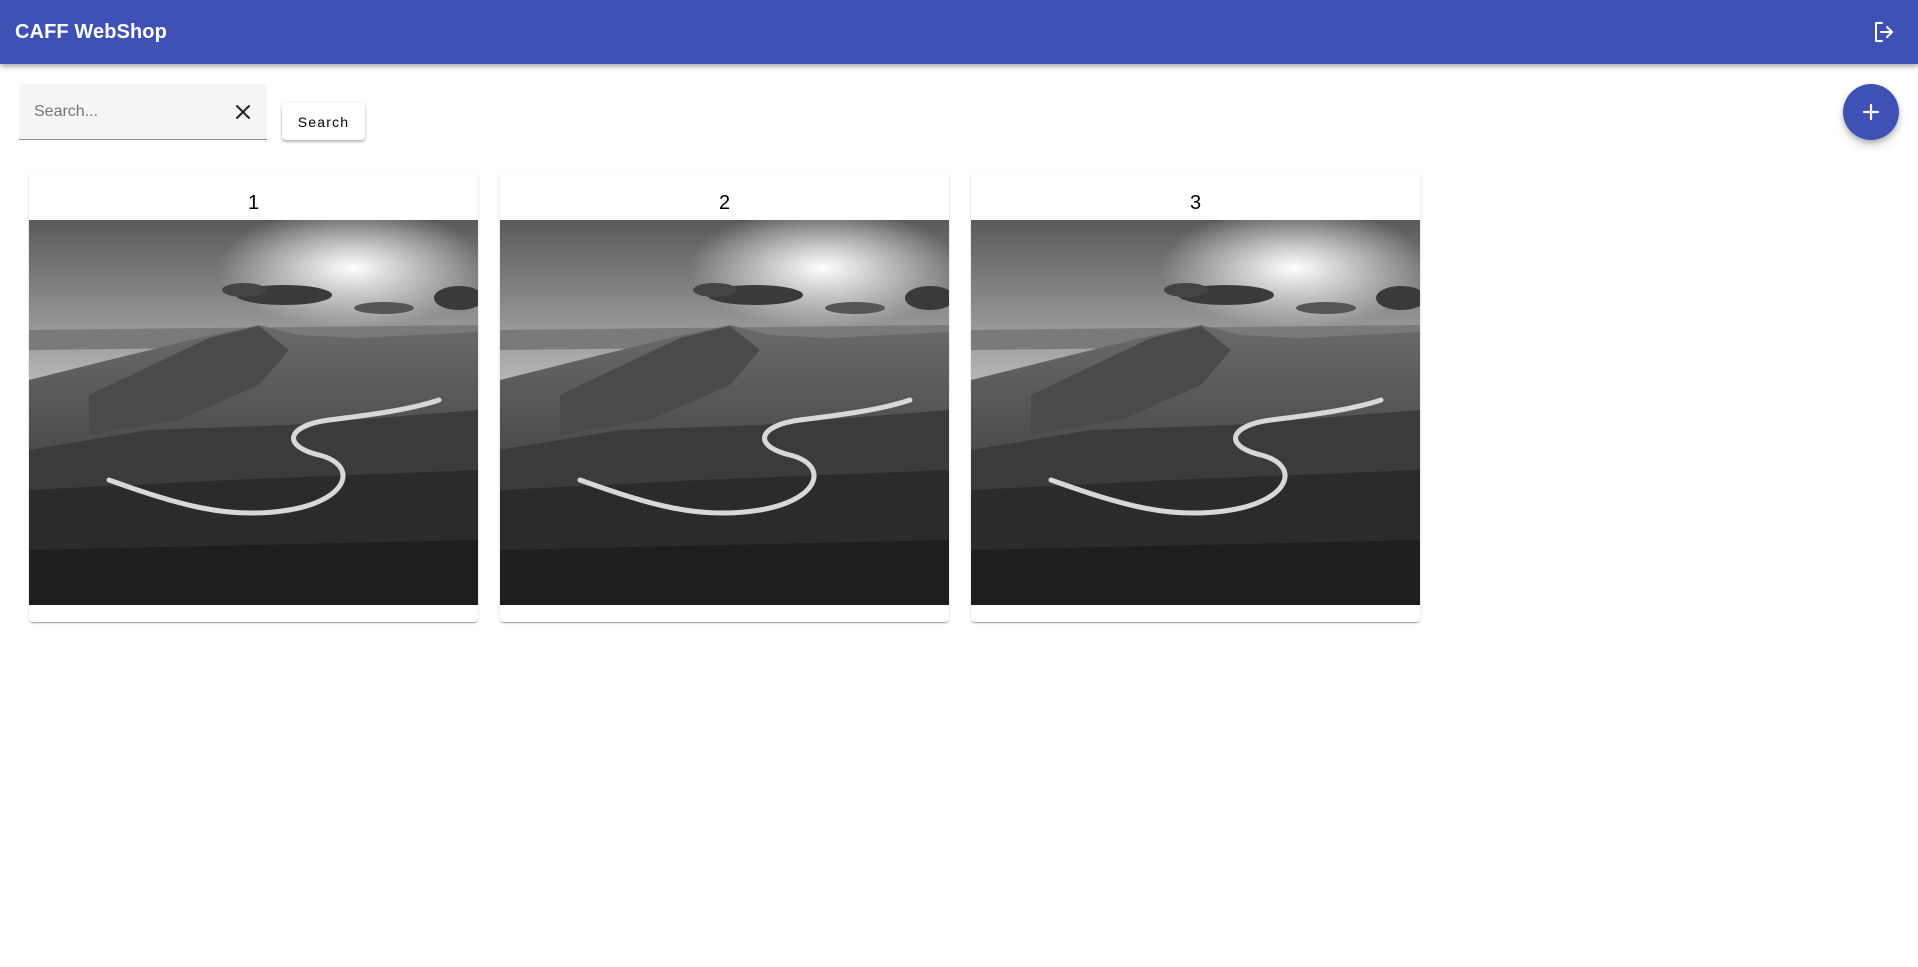  I want to click on search-input, so click(124, 111).